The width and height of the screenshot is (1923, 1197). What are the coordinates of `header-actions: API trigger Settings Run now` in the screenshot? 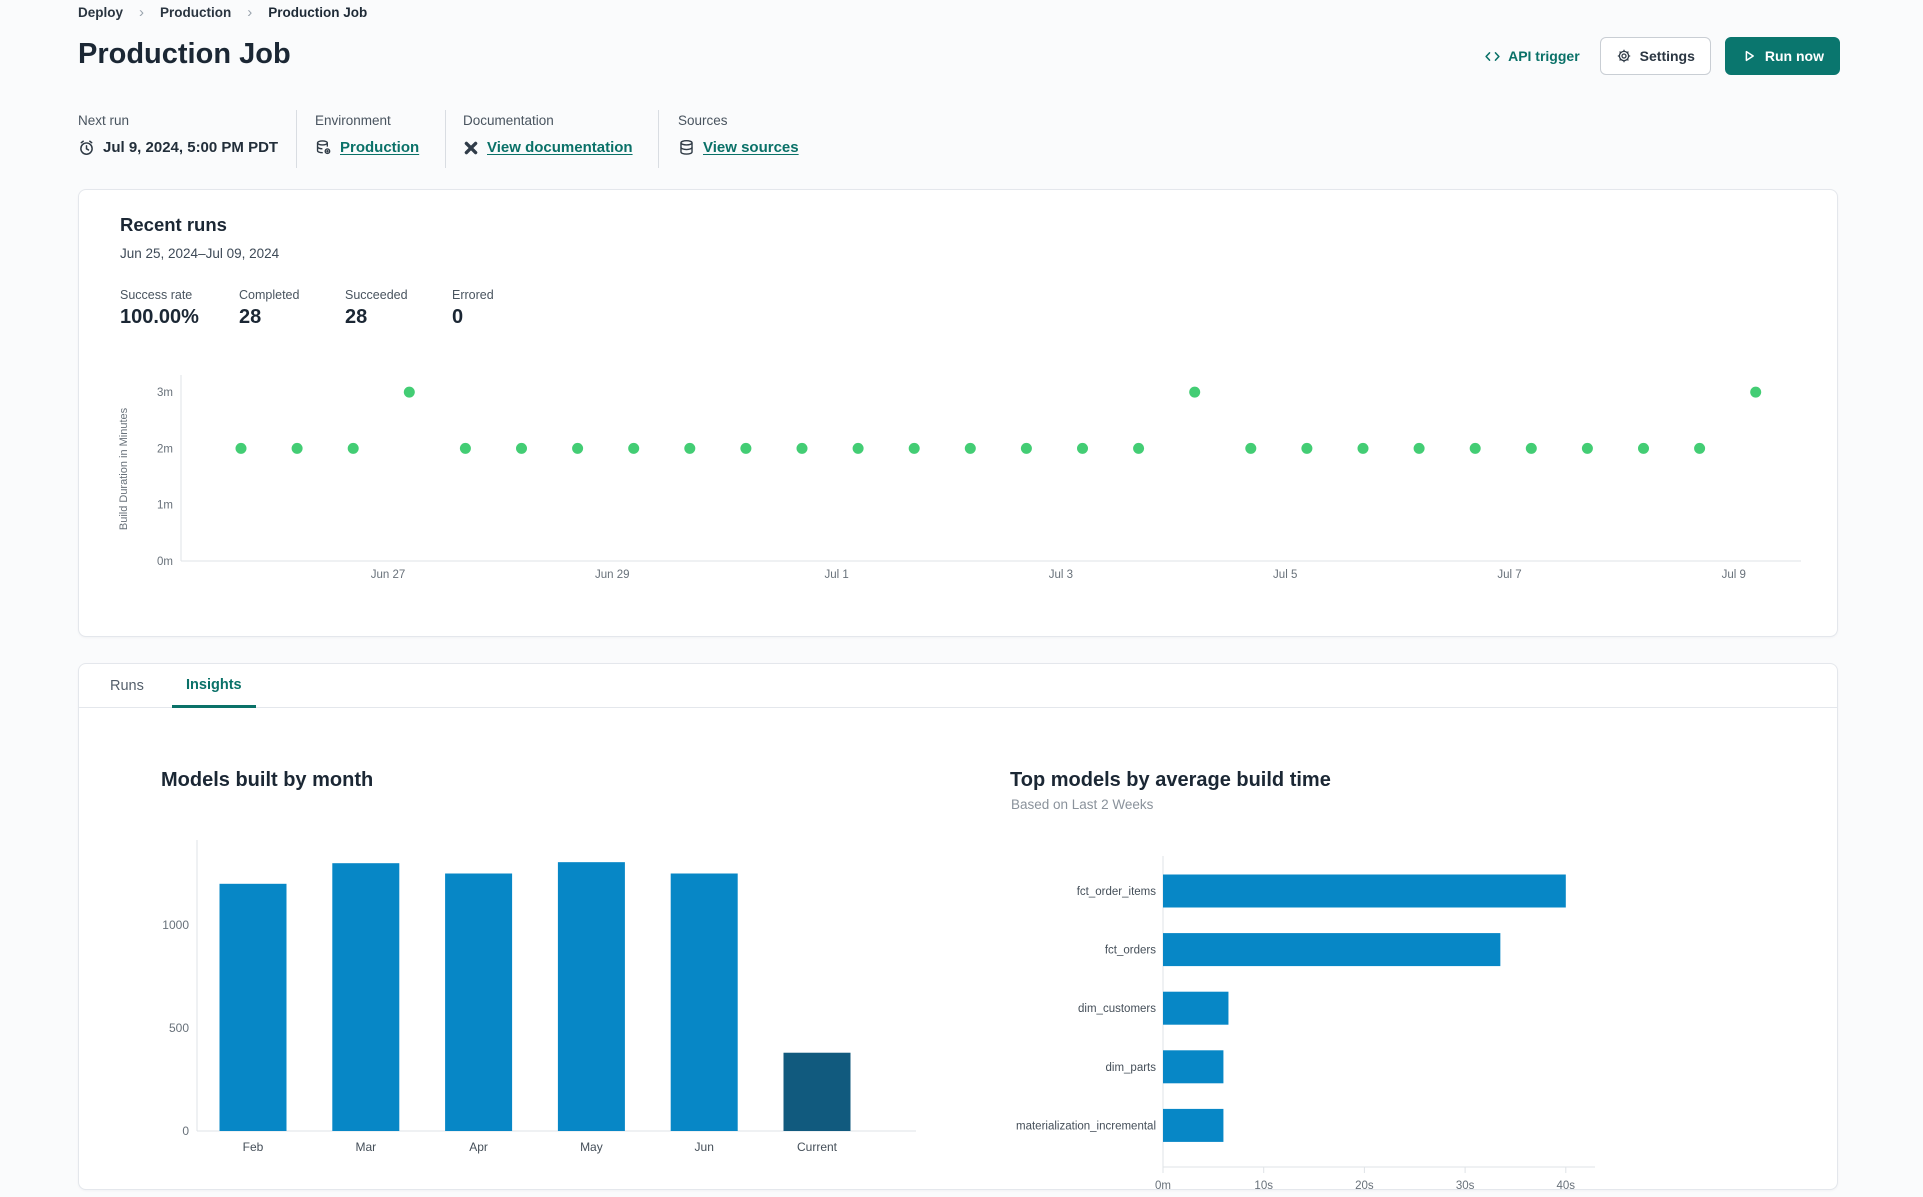 It's located at (1662, 56).